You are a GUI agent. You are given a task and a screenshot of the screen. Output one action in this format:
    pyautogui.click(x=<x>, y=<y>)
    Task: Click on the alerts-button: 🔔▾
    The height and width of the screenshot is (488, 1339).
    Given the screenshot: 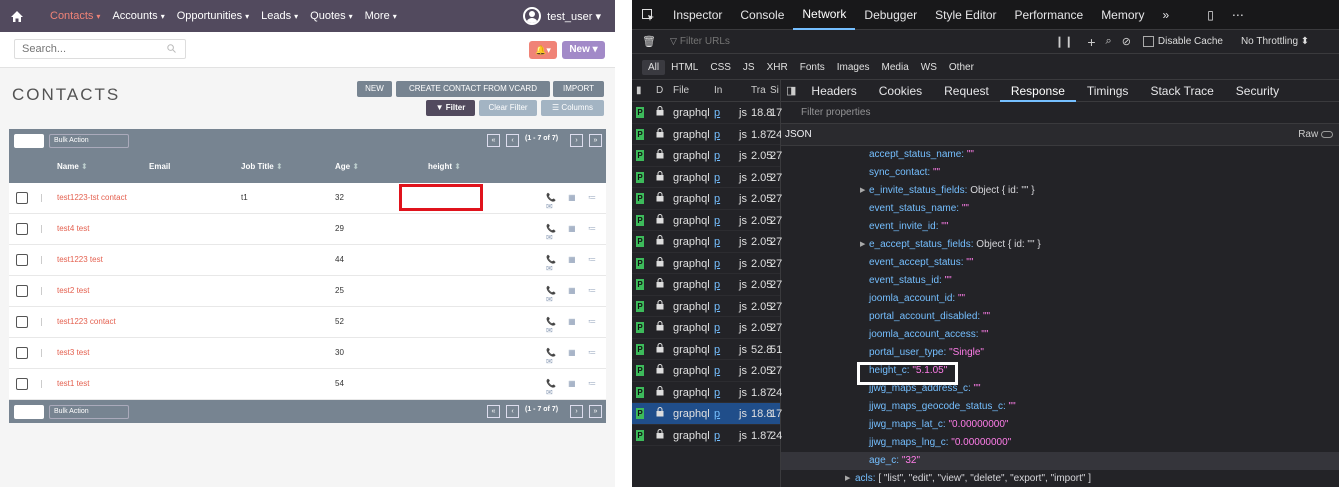 What is the action you would take?
    pyautogui.click(x=543, y=50)
    